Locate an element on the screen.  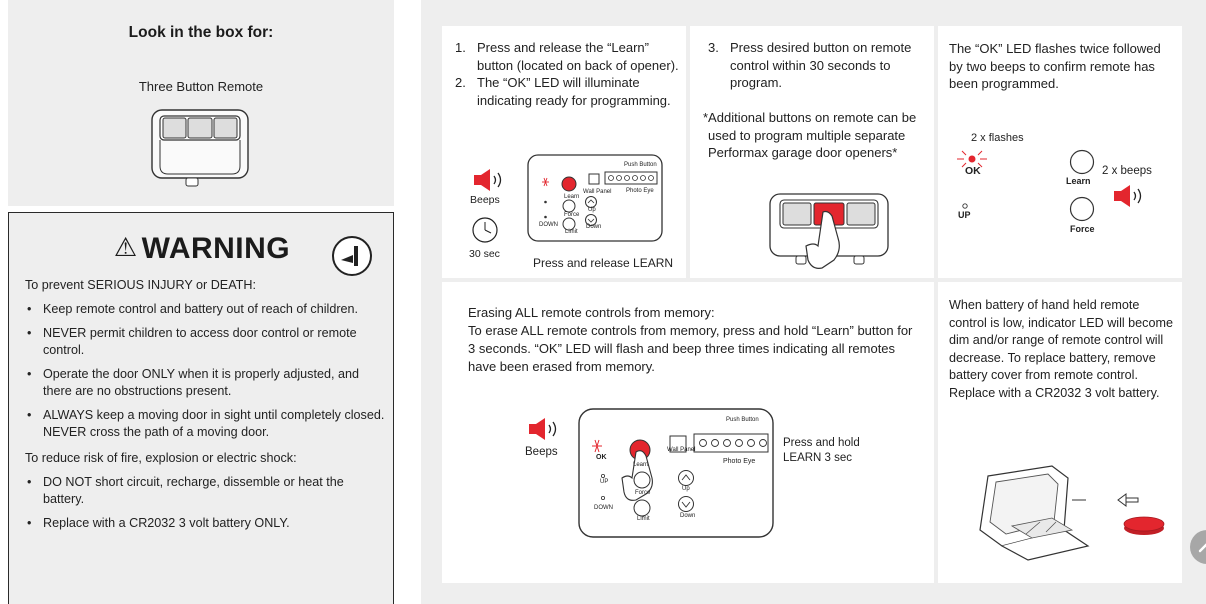
warning-triangle-icon: ⚠ is located at coordinates (125, 247).